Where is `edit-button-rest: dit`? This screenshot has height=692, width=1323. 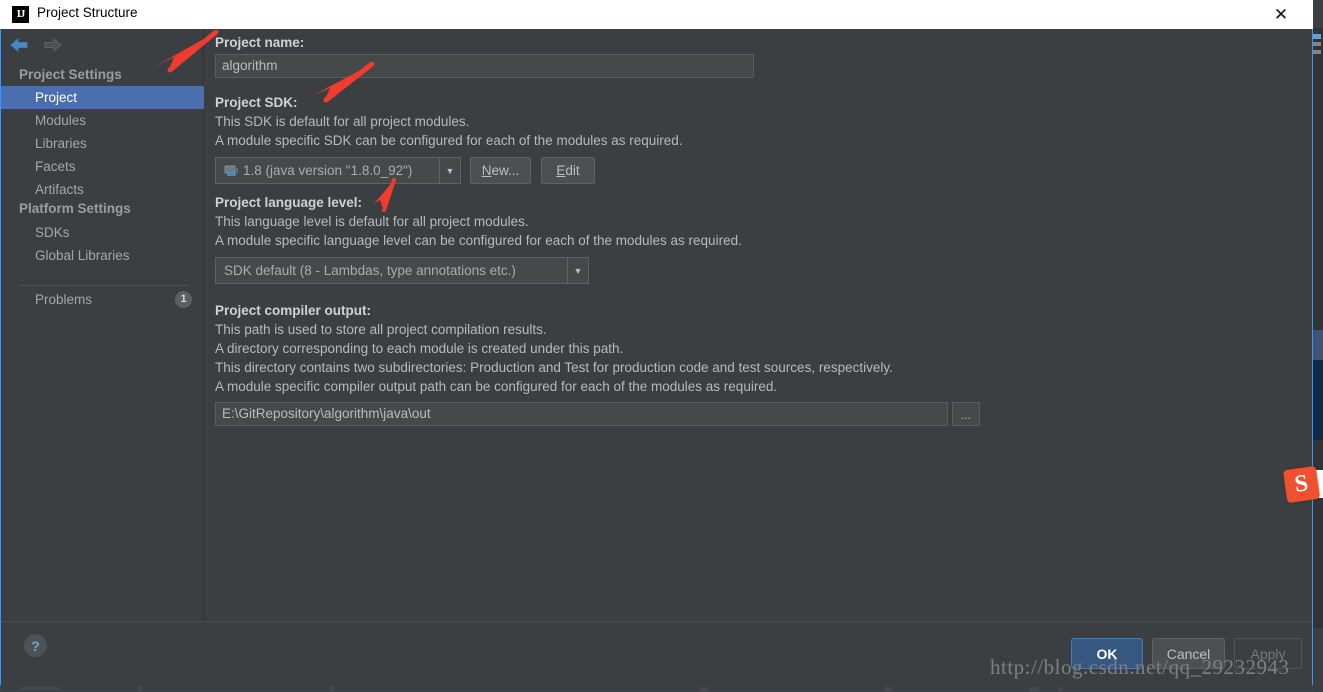 edit-button-rest: dit is located at coordinates (572, 170).